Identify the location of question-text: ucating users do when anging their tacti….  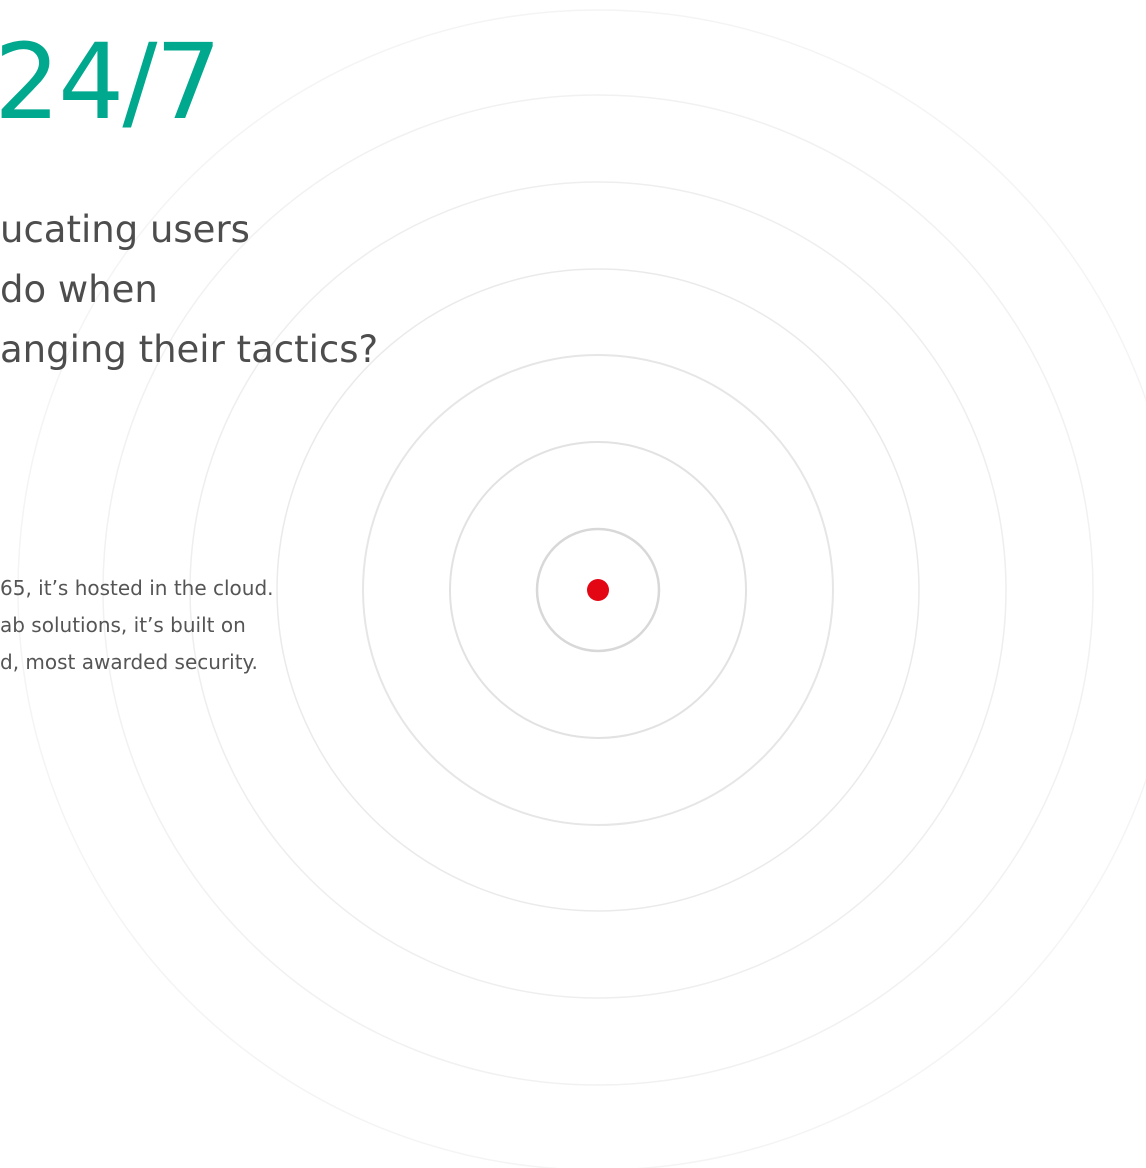
(189, 290).